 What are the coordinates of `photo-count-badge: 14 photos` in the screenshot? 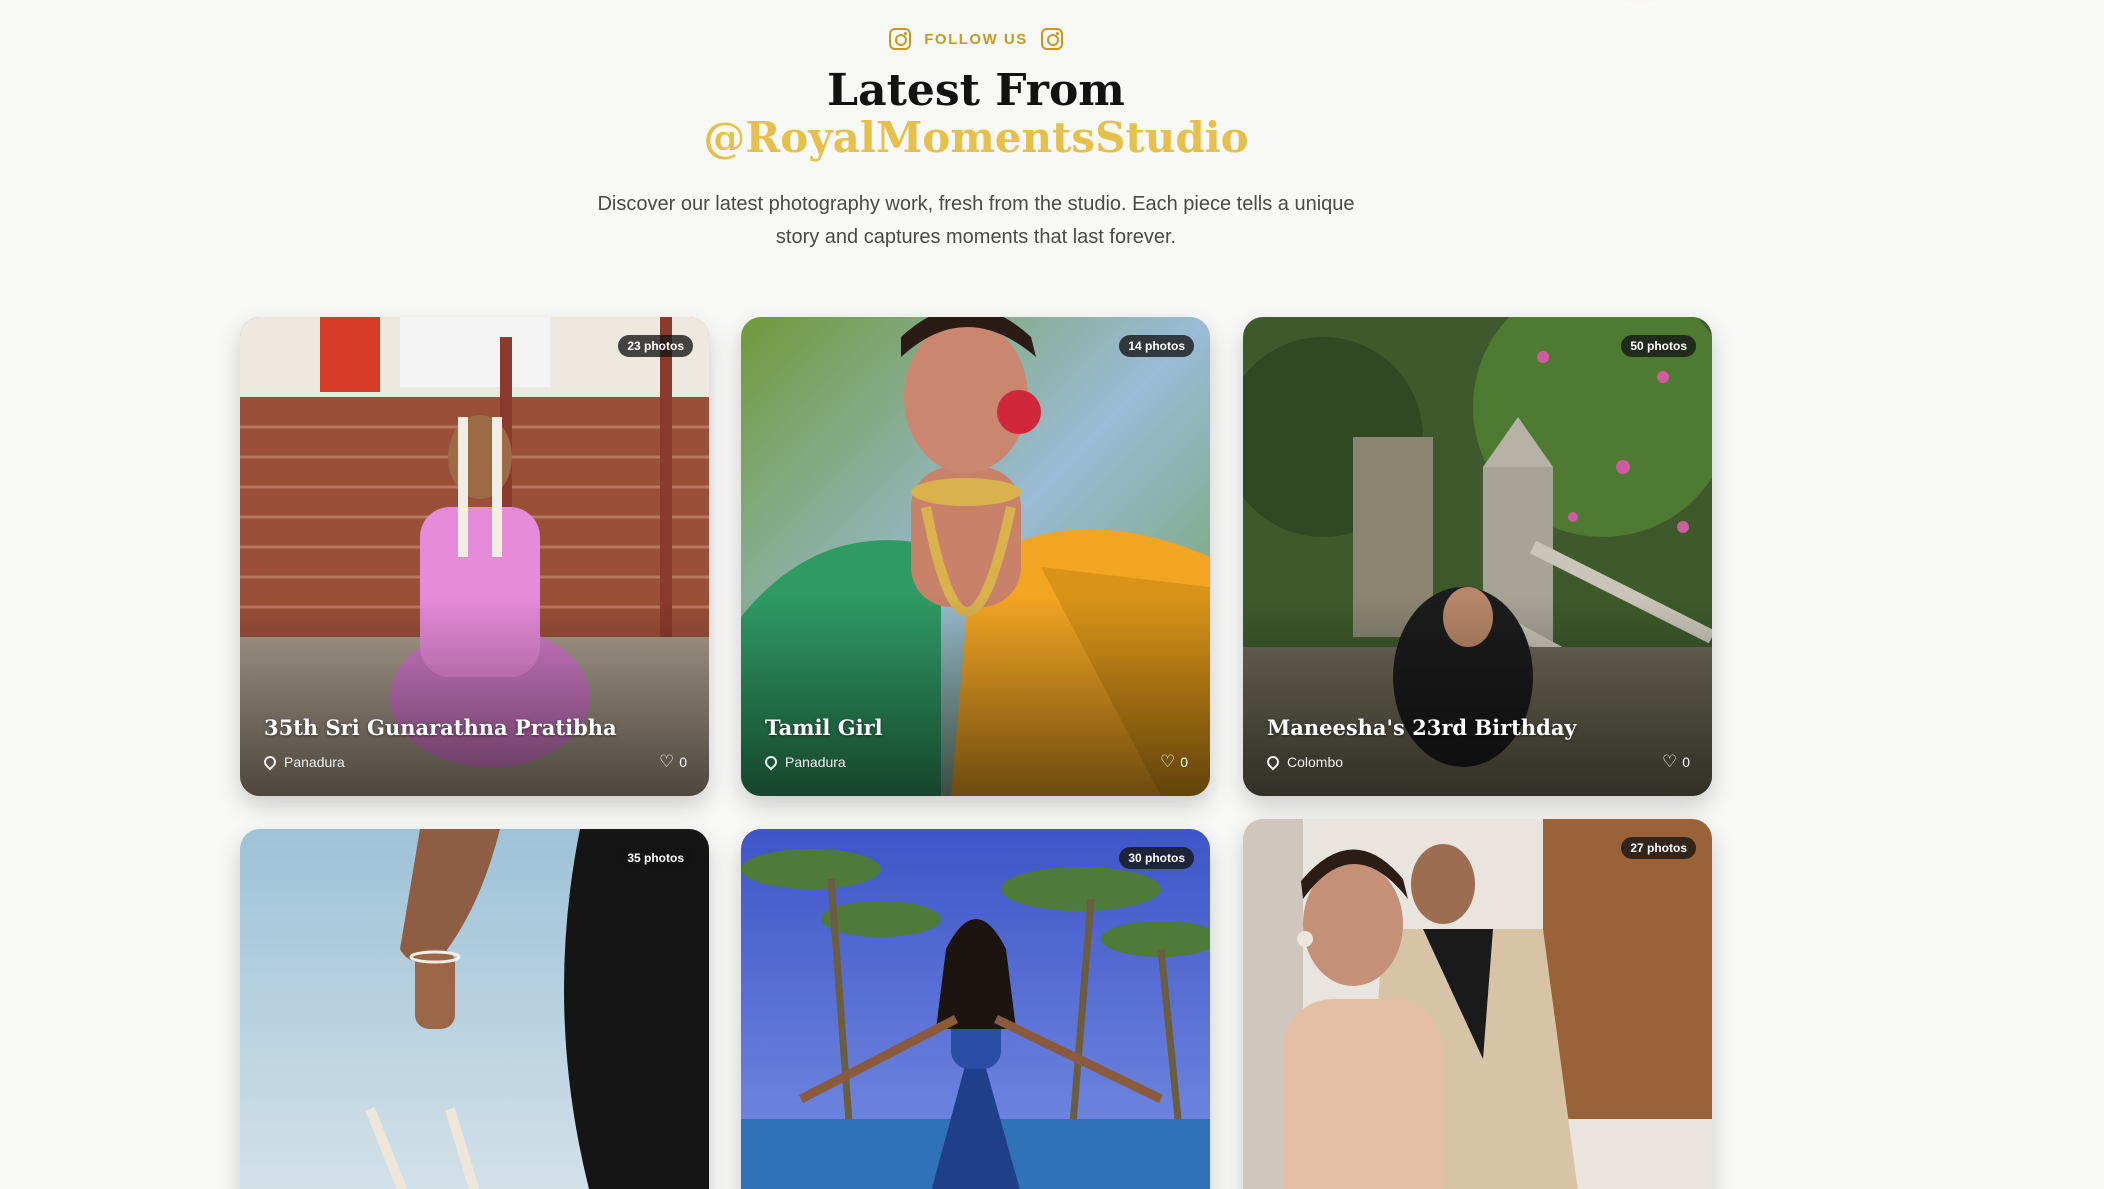 It's located at (1156, 346).